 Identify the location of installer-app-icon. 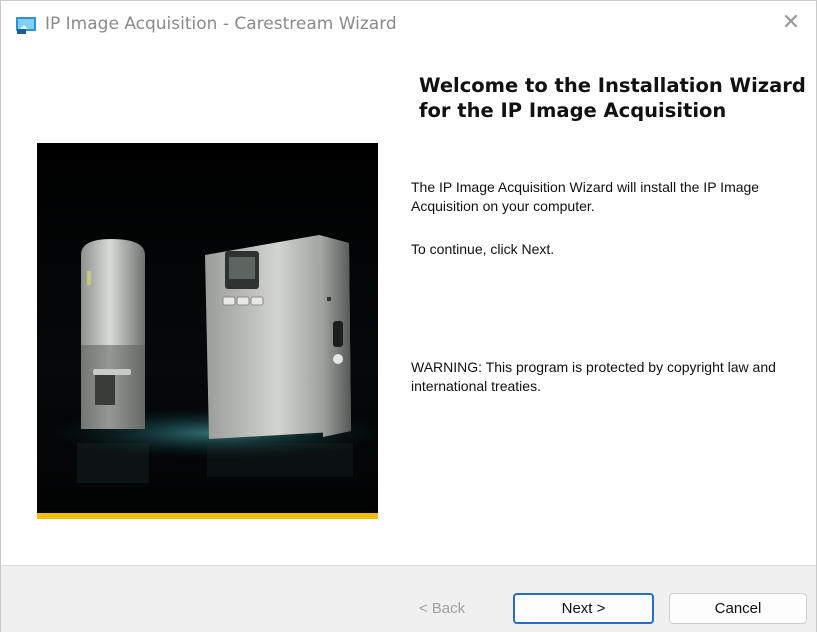
(26, 25).